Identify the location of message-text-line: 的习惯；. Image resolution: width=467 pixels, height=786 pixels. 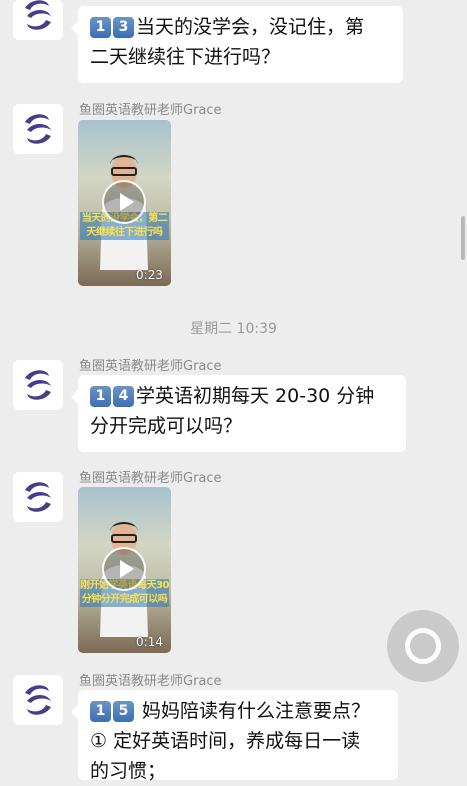
(128, 771).